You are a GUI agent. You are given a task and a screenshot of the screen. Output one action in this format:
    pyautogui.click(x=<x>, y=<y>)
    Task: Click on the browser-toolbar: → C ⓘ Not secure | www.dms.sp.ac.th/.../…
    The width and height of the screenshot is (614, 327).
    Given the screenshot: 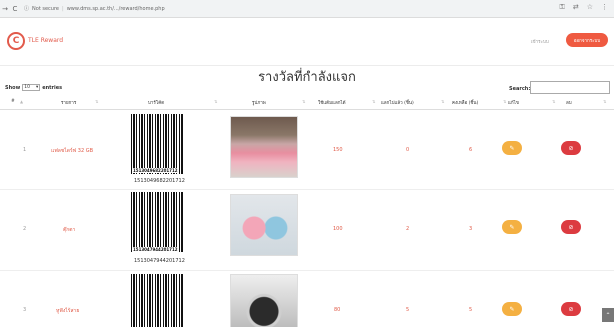 What is the action you would take?
    pyautogui.click(x=307, y=9)
    